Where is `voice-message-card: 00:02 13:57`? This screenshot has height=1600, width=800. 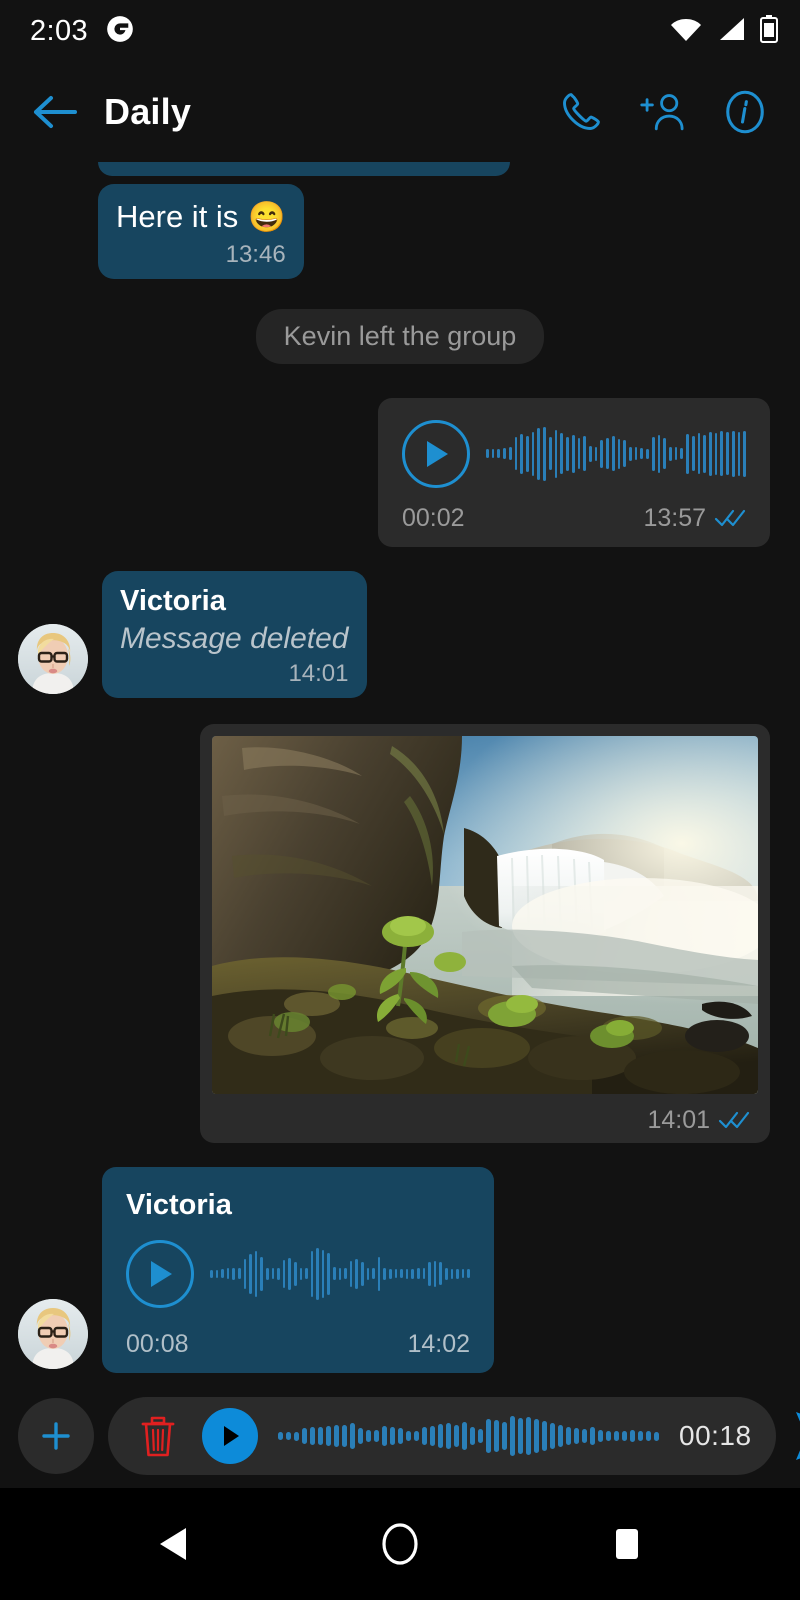 voice-message-card: 00:02 13:57 is located at coordinates (574, 472).